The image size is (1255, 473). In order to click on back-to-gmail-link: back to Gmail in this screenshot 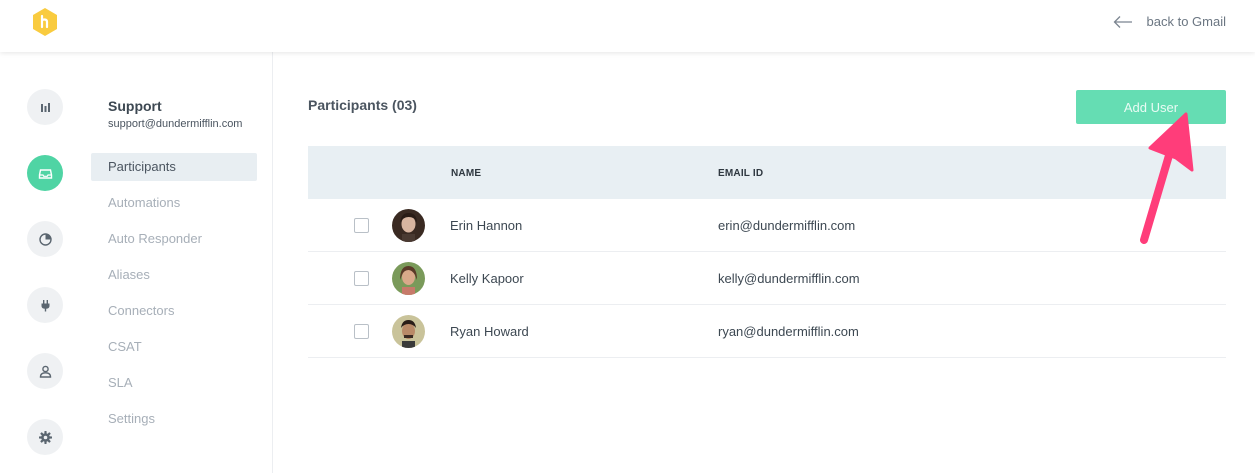, I will do `click(1169, 21)`.